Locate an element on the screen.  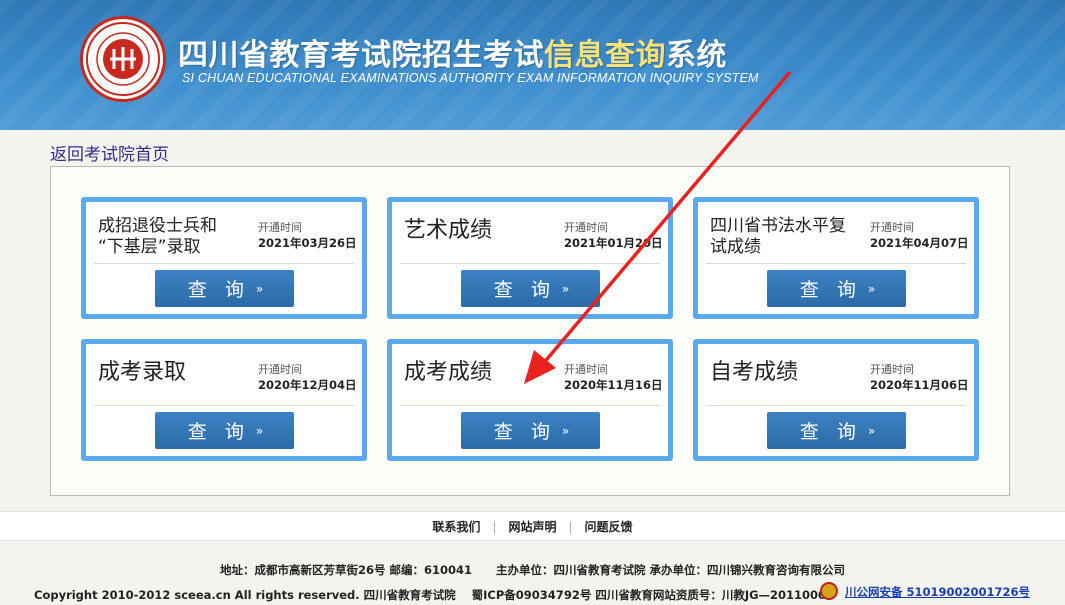
card-title: 成考成绩 is located at coordinates (448, 372).